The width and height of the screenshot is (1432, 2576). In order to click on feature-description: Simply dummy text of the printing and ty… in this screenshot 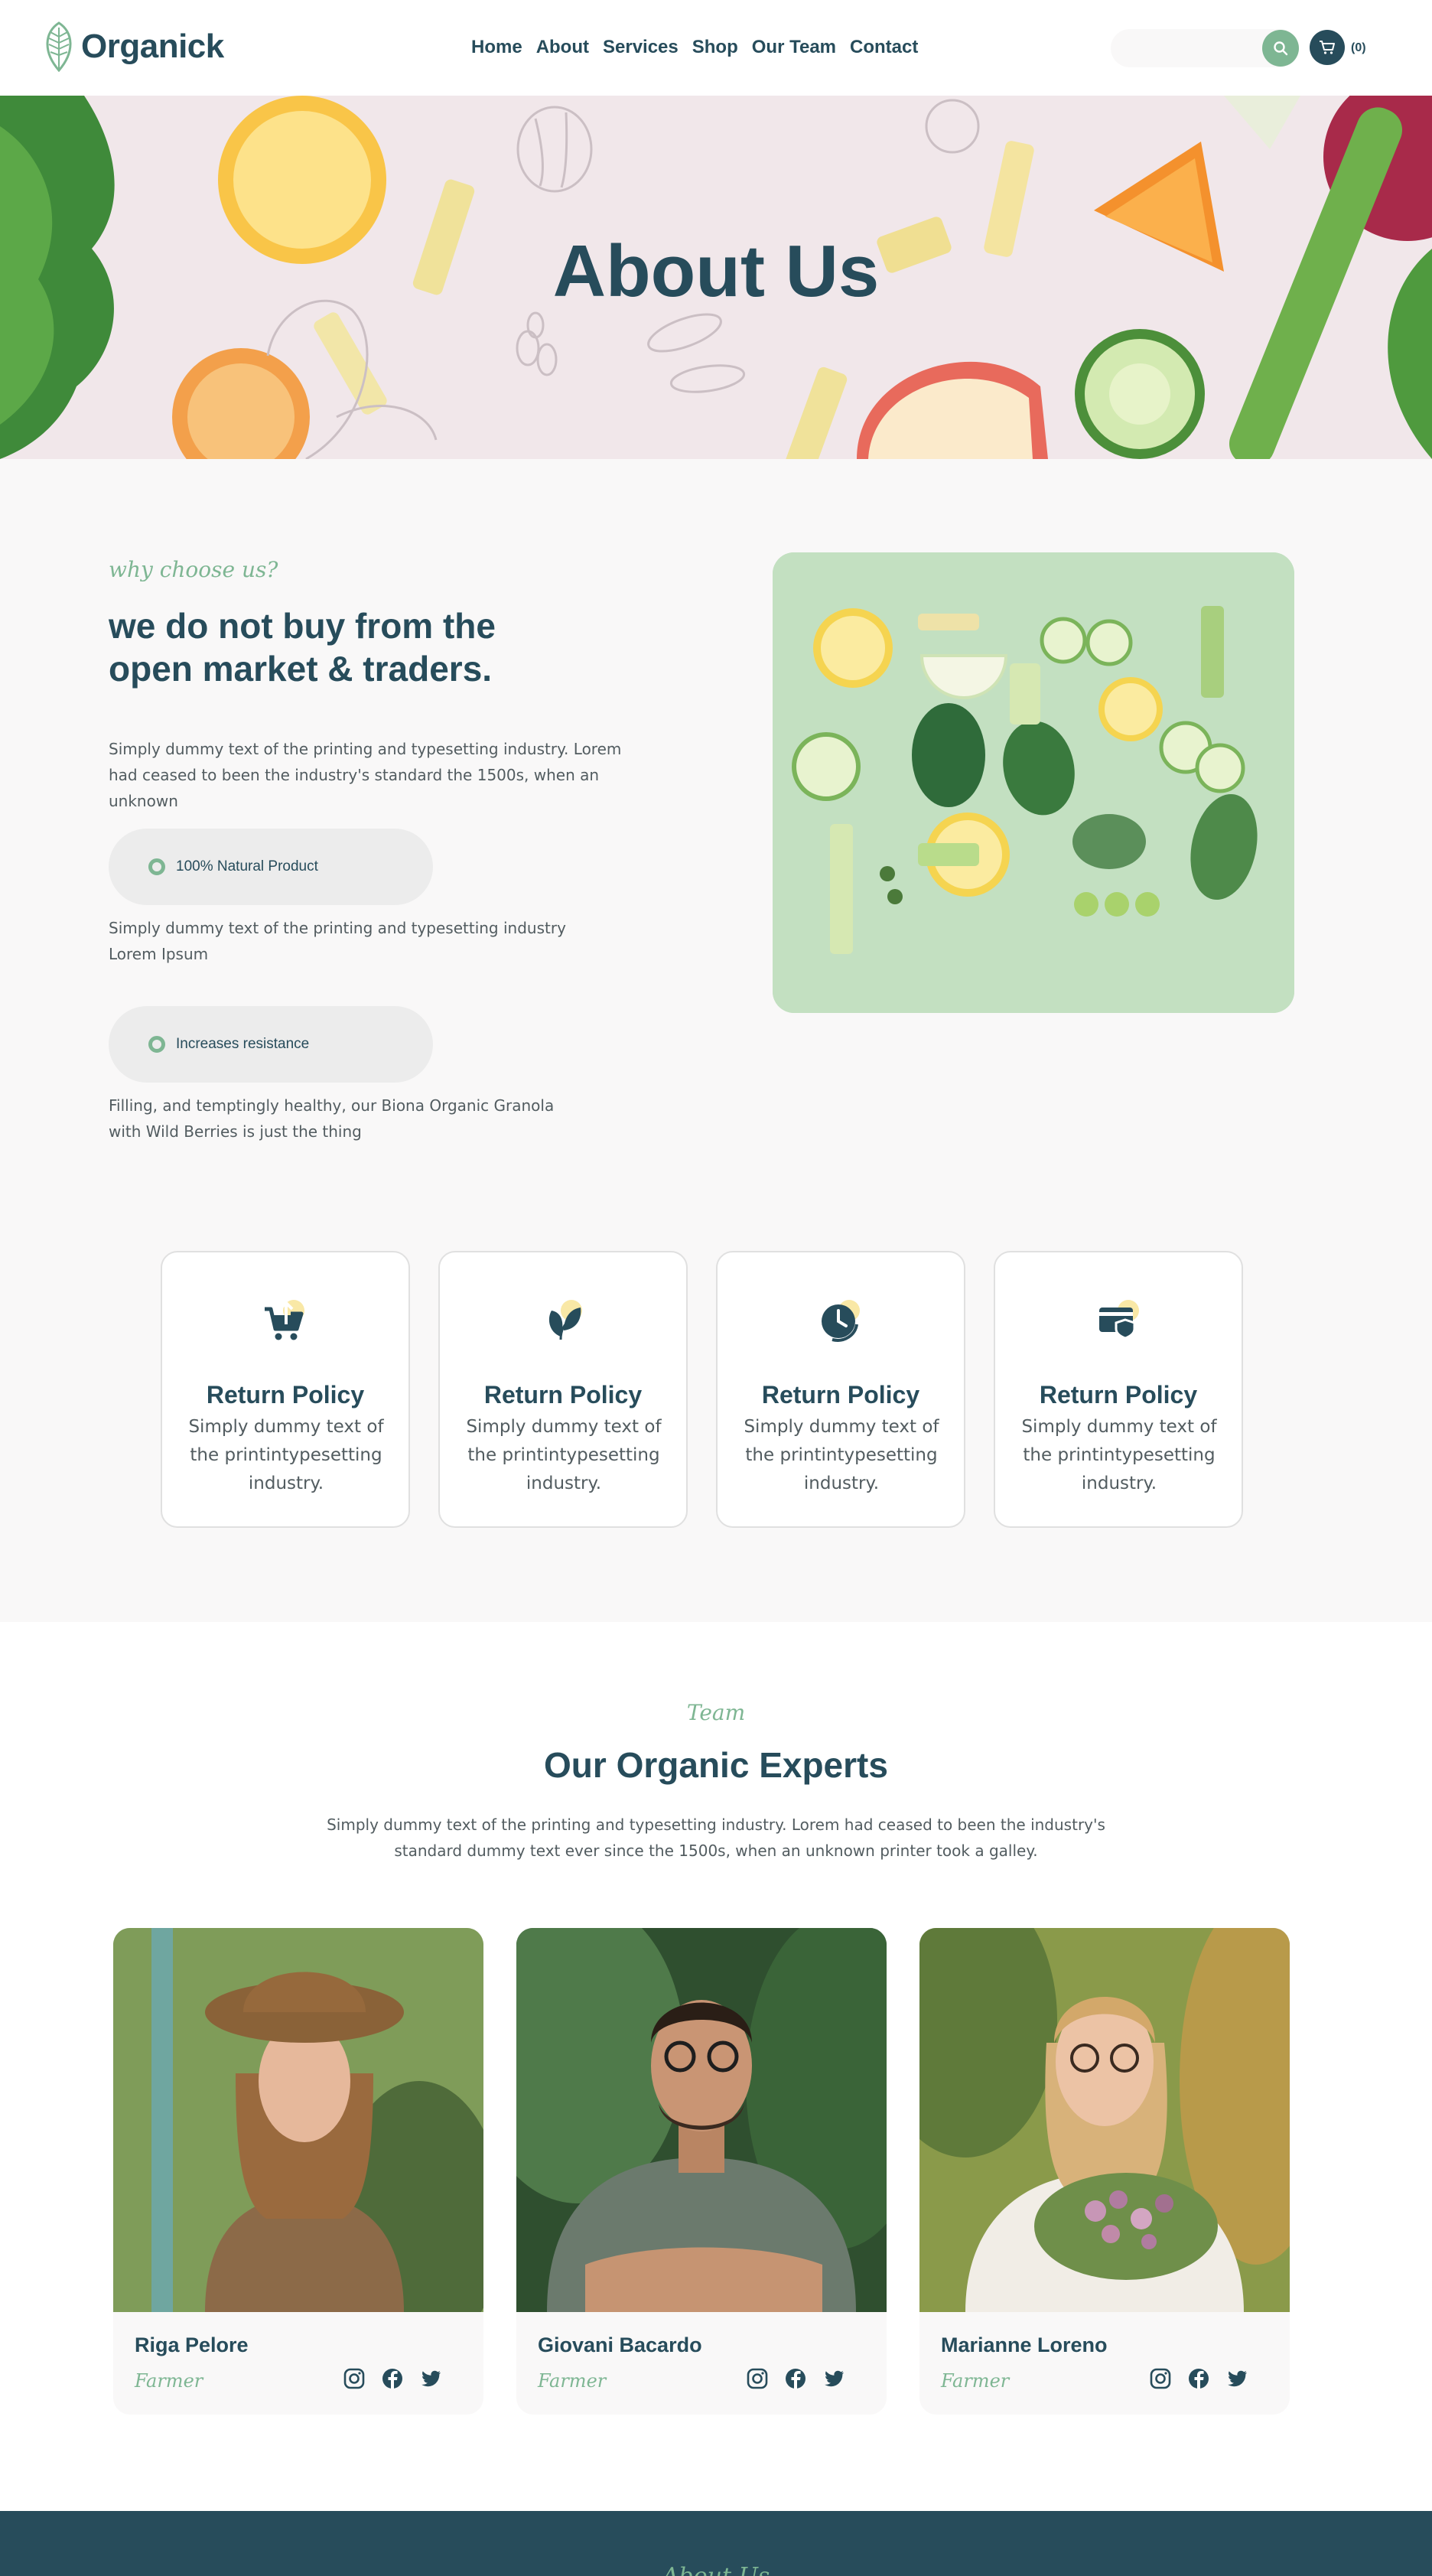, I will do `click(337, 941)`.